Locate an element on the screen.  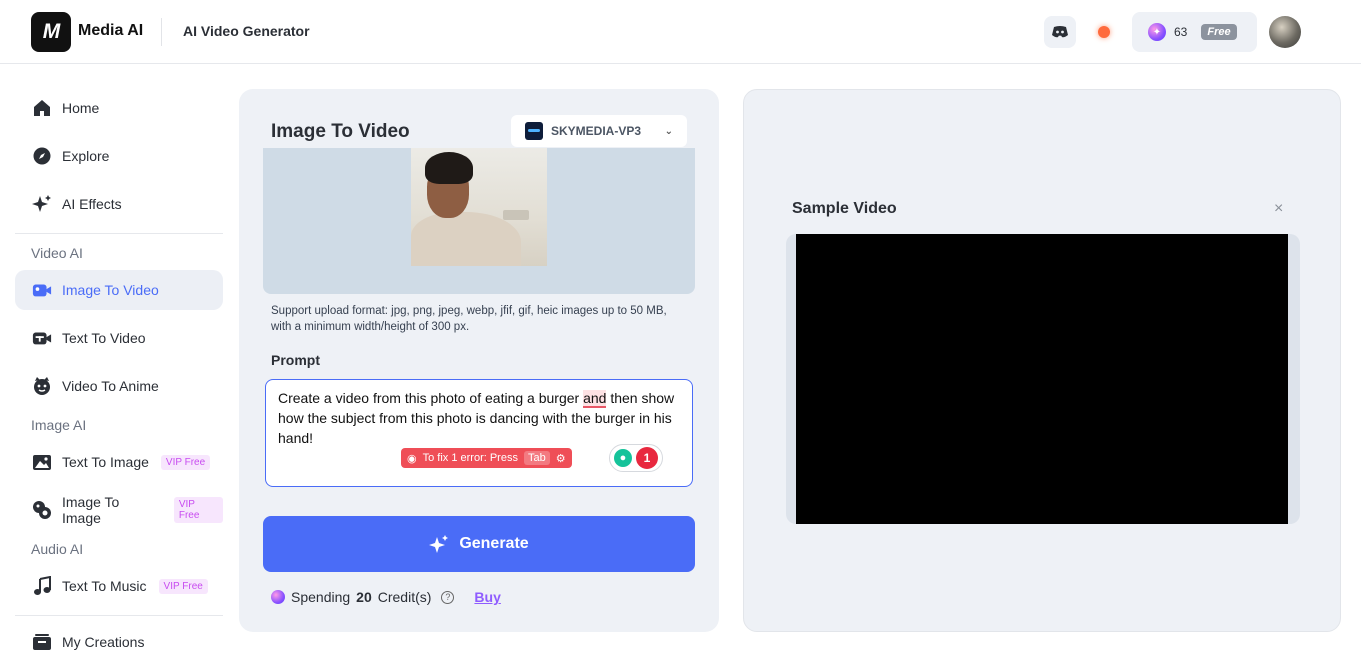
sidebar-item-label: Text To Video is located at coordinates (104, 338).